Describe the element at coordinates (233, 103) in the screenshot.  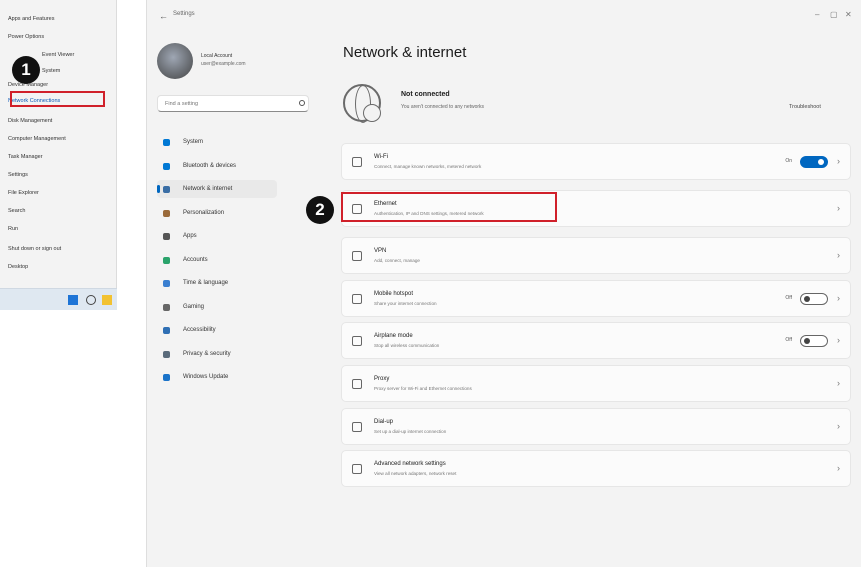
I see `search-input` at that location.